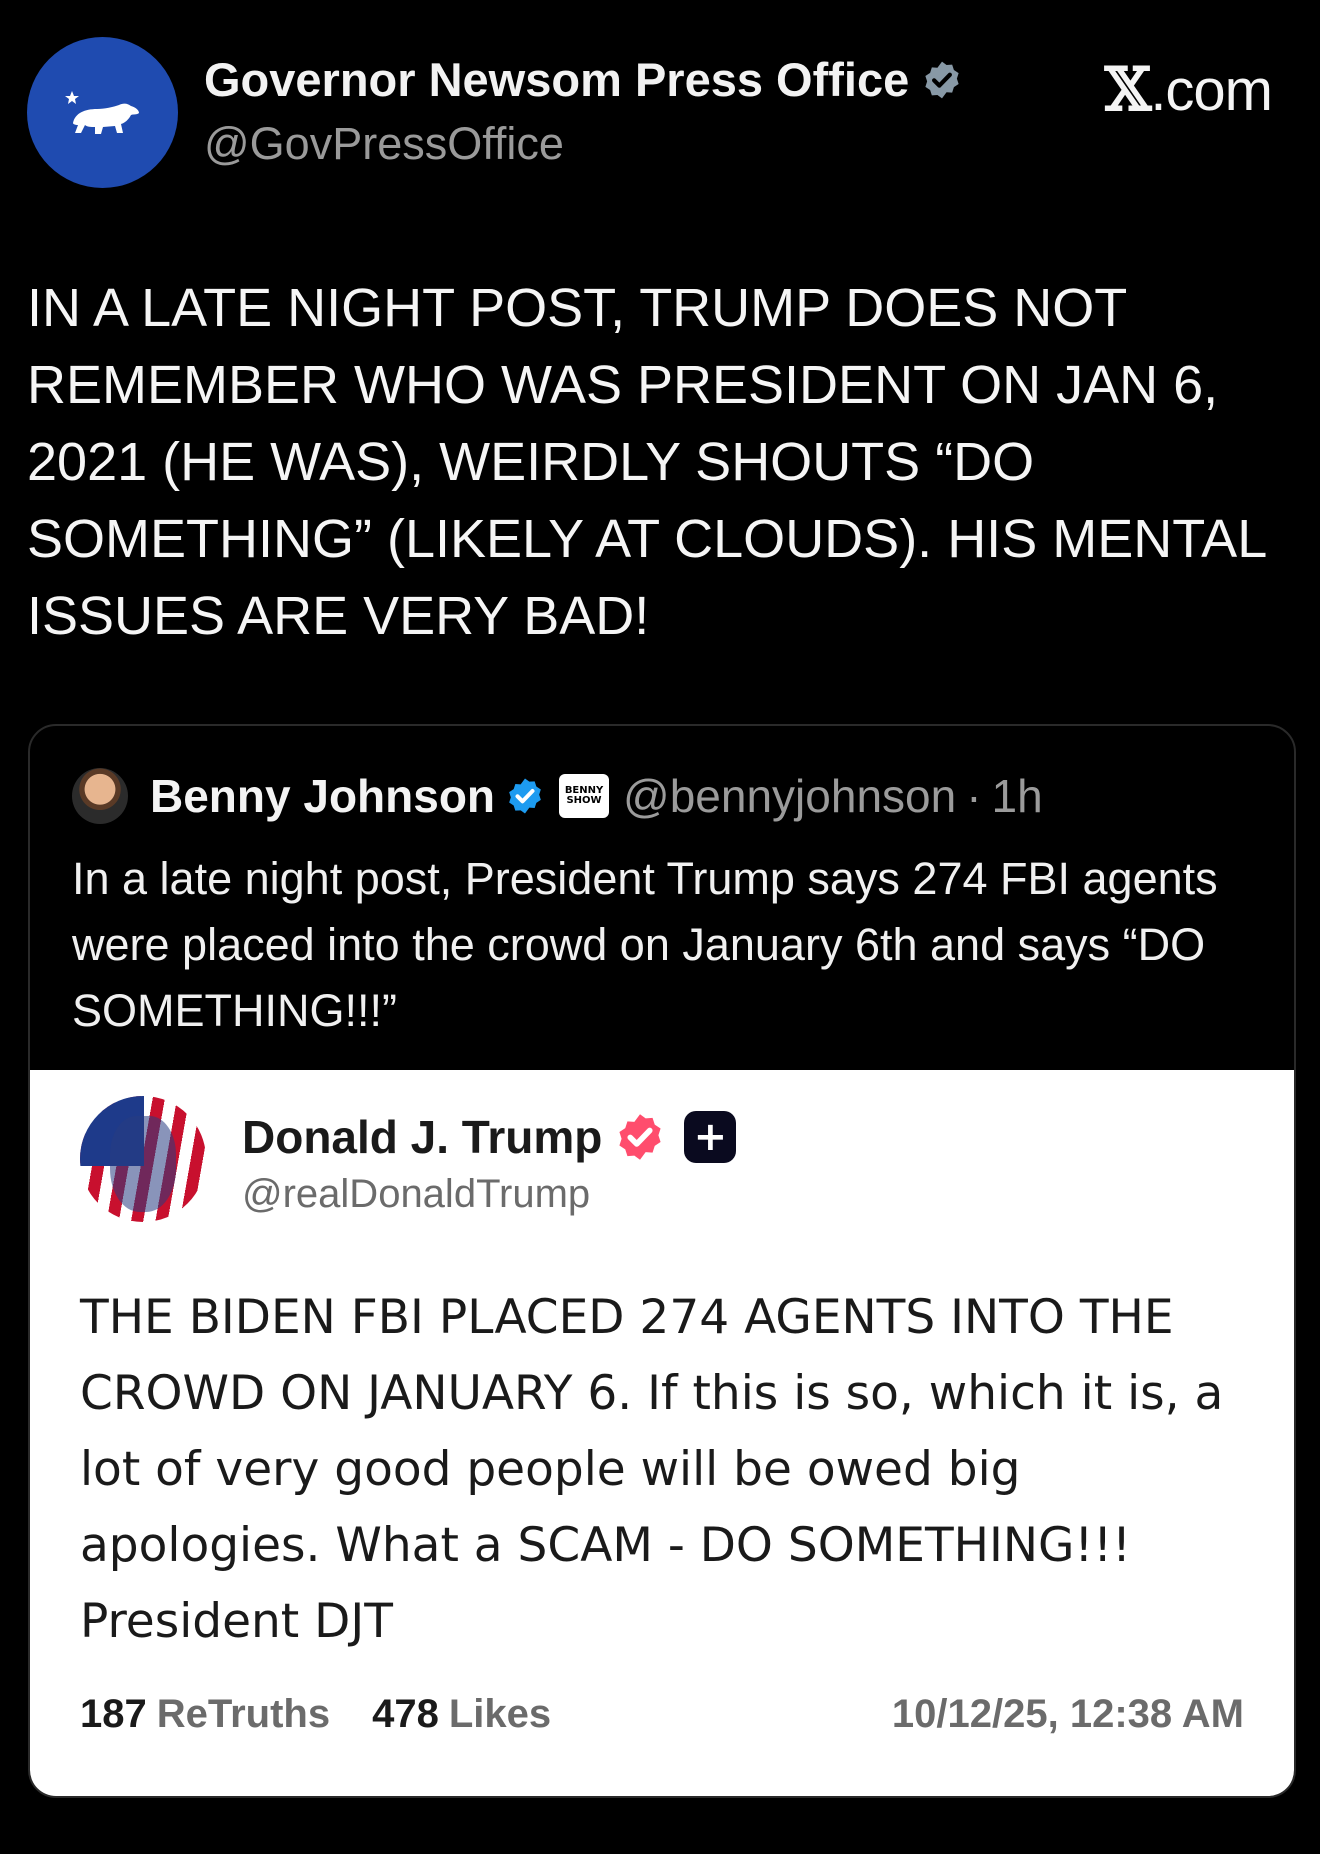 The width and height of the screenshot is (1320, 1854). Describe the element at coordinates (405, 1714) in the screenshot. I see `likes-count: 478` at that location.